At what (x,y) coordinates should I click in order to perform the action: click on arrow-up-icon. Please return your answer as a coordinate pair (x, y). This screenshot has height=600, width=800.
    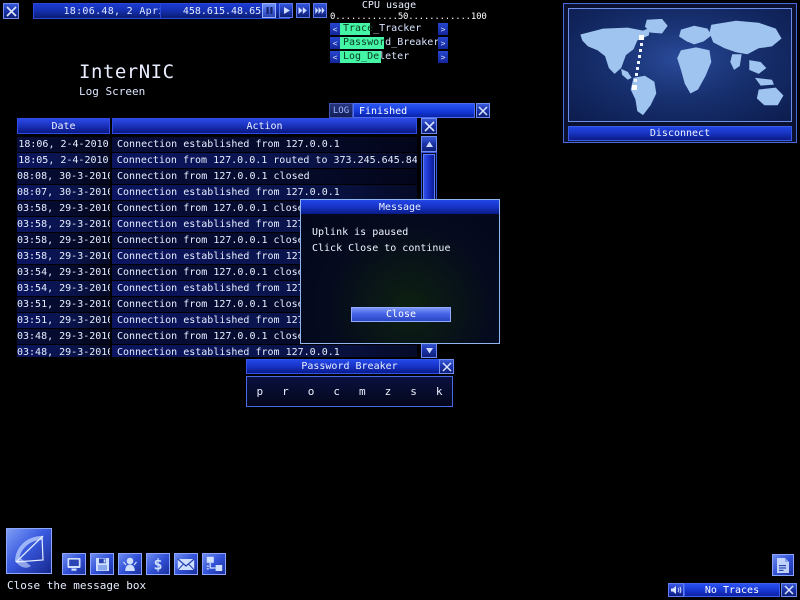
    Looking at the image, I should click on (429, 144).